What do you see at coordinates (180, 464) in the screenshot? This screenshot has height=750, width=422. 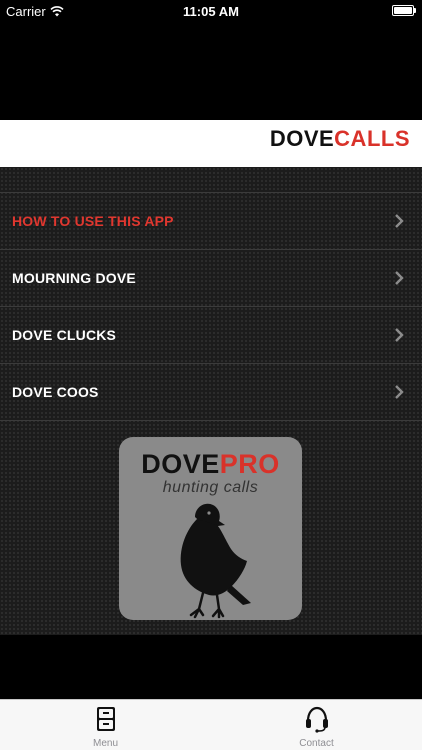 I see `logo-title-dove: DOVE` at bounding box center [180, 464].